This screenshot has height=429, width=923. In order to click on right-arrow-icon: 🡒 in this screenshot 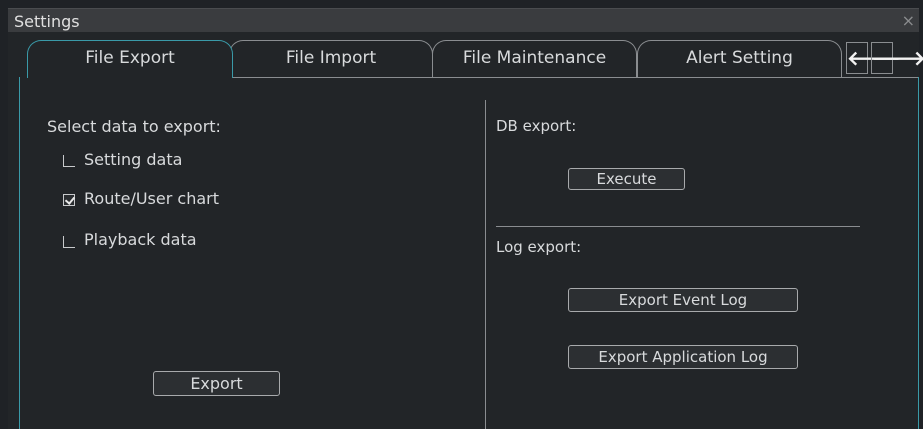, I will do `click(897, 58)`.